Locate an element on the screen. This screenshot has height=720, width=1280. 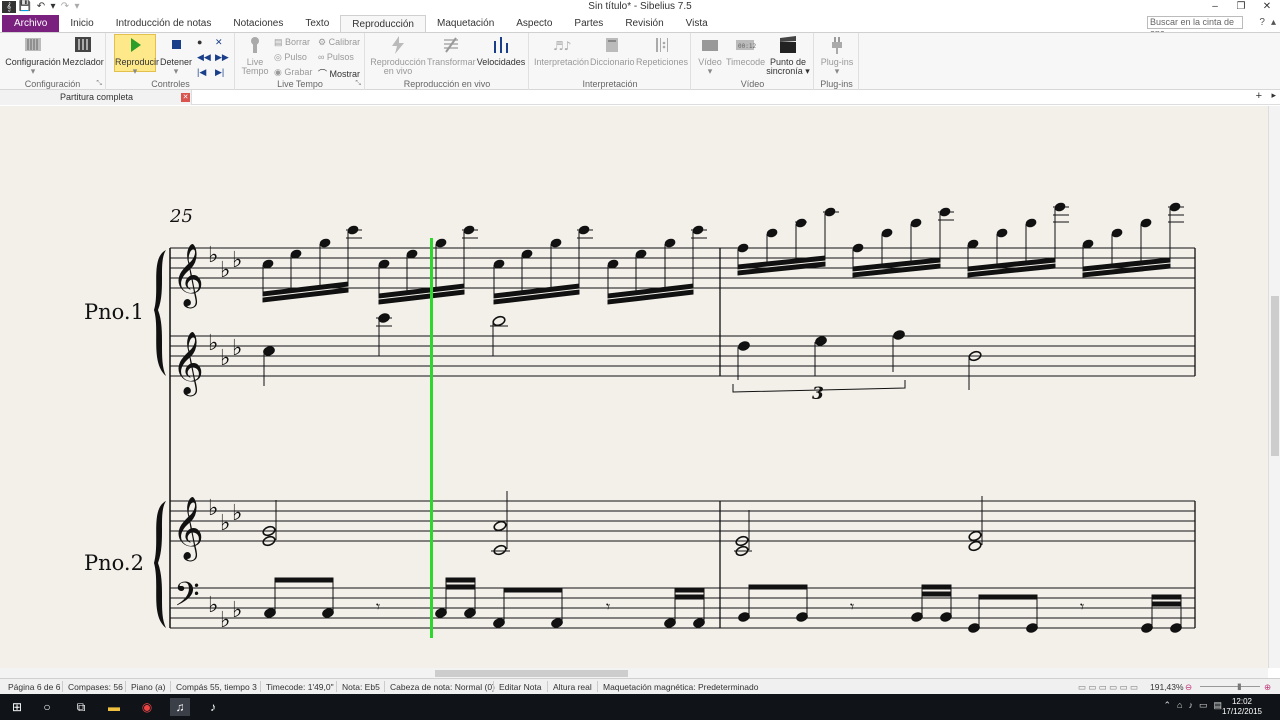
plugins-button: Plug-ins ▾ is located at coordinates (837, 55).